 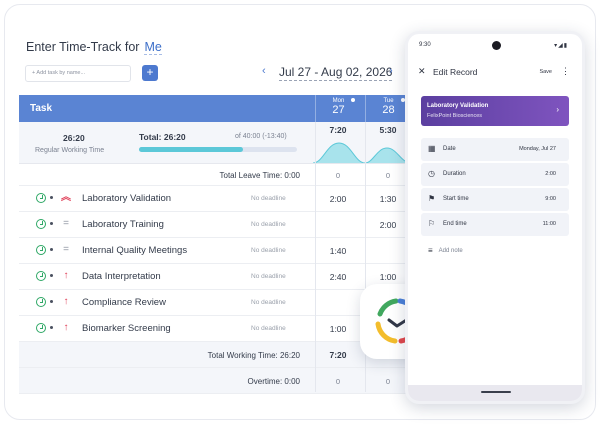 What do you see at coordinates (432, 223) in the screenshot?
I see `end-flag-icon: ⚐` at bounding box center [432, 223].